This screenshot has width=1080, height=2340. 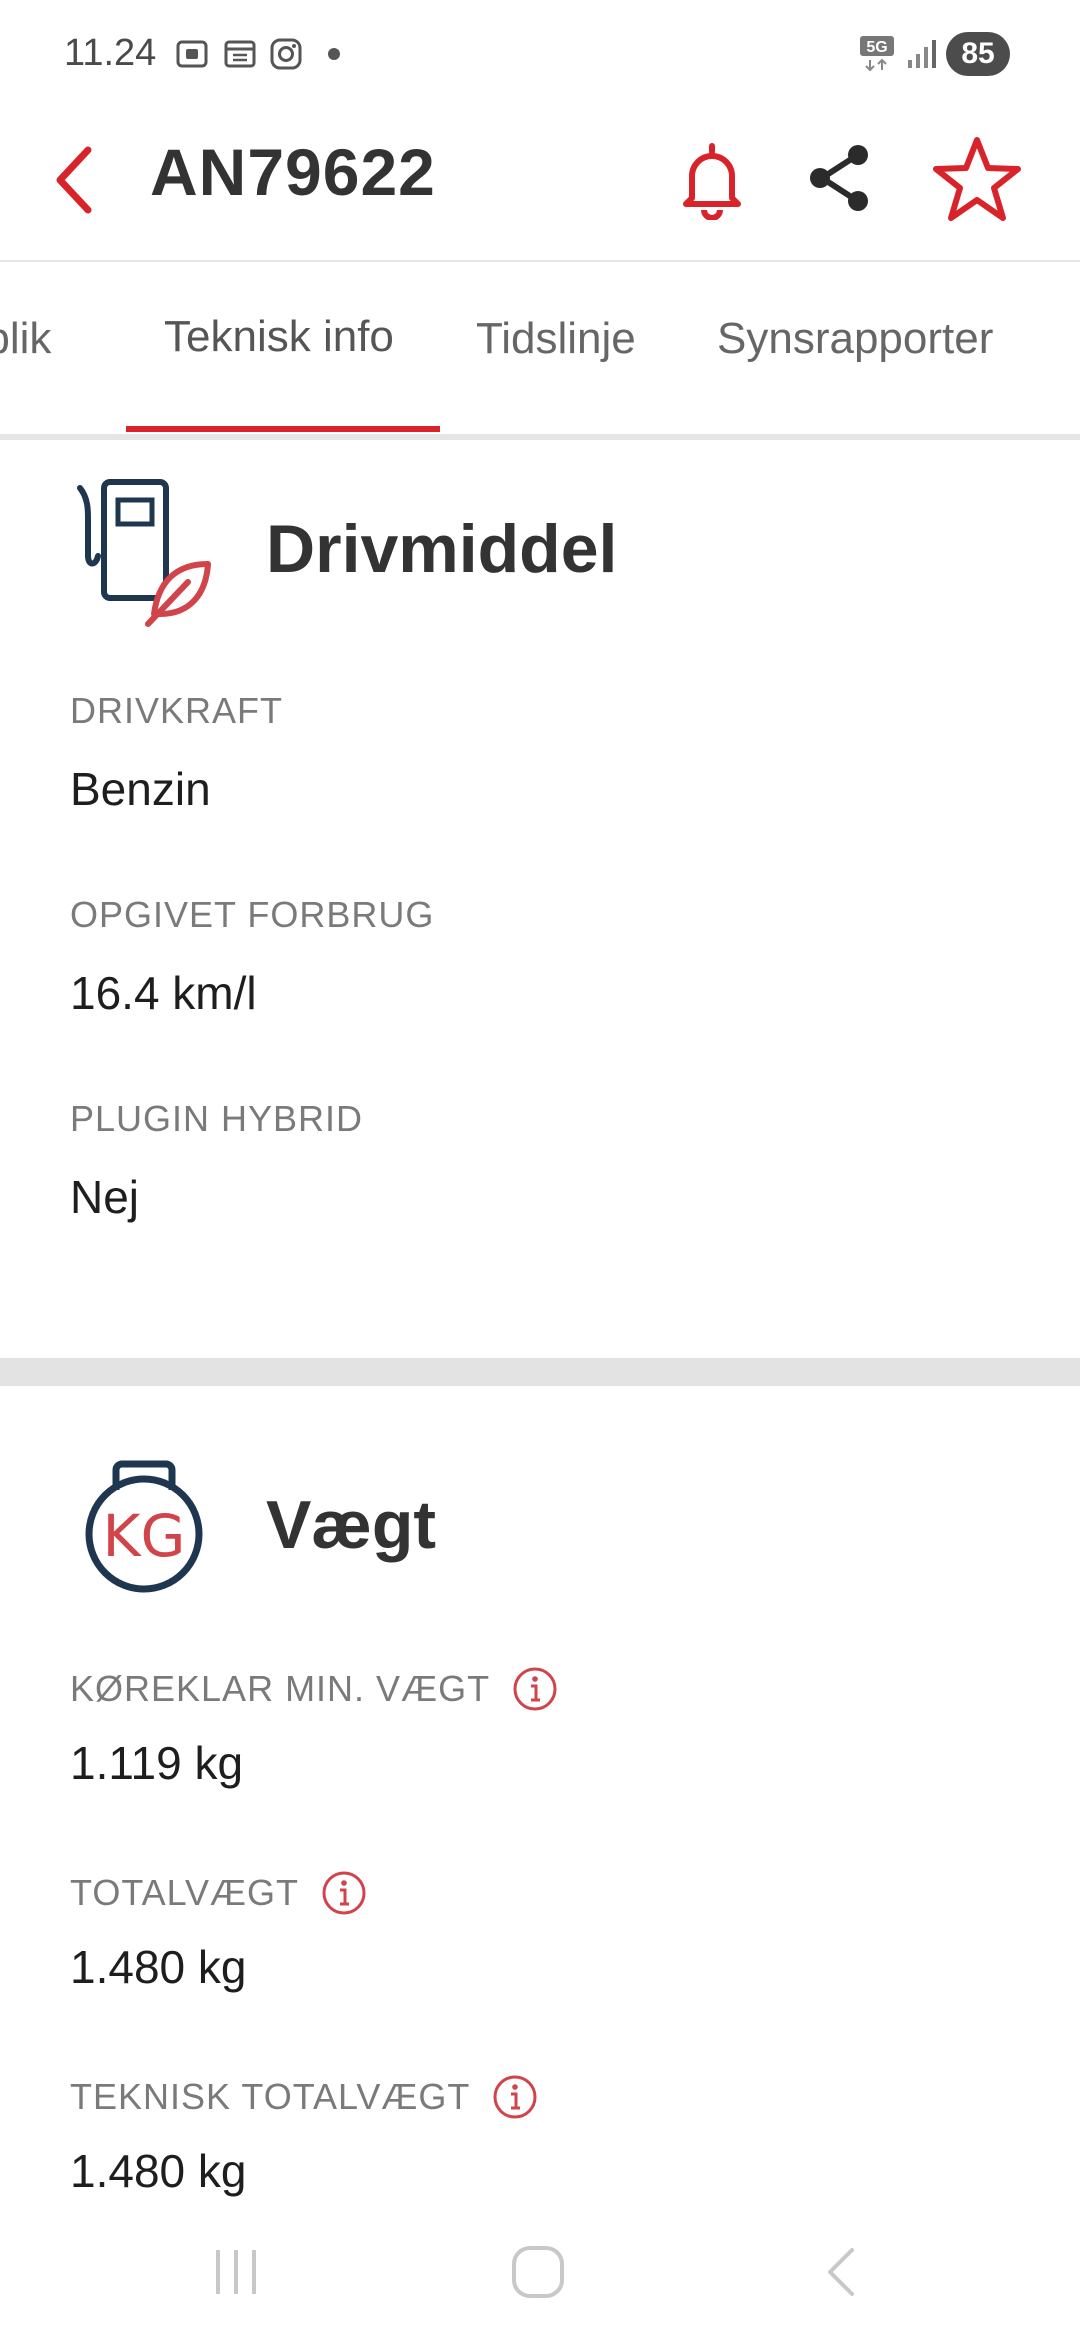 What do you see at coordinates (840, 178) in the screenshot?
I see `share-icon` at bounding box center [840, 178].